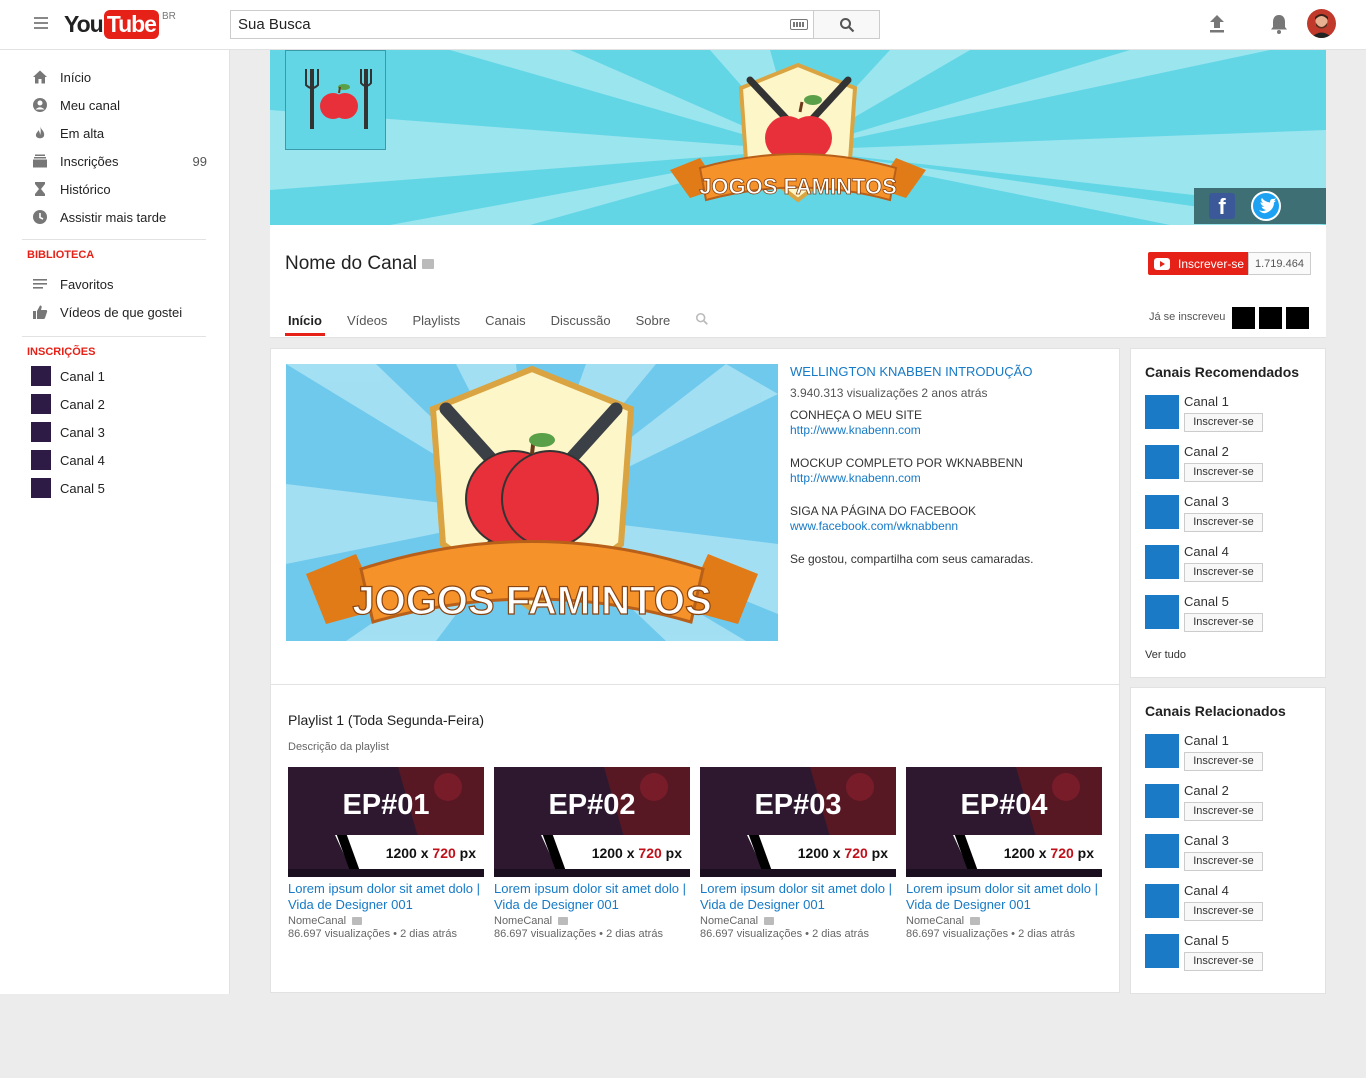 This screenshot has width=1366, height=1078. What do you see at coordinates (581, 324) in the screenshot?
I see `tab-discussao: Discussão` at bounding box center [581, 324].